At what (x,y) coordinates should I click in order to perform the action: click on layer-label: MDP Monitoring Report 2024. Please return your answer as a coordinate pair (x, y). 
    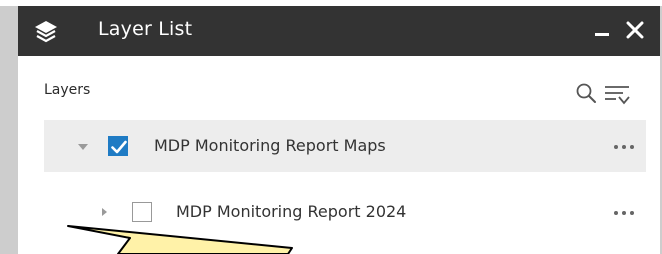
    Looking at the image, I should click on (291, 211).